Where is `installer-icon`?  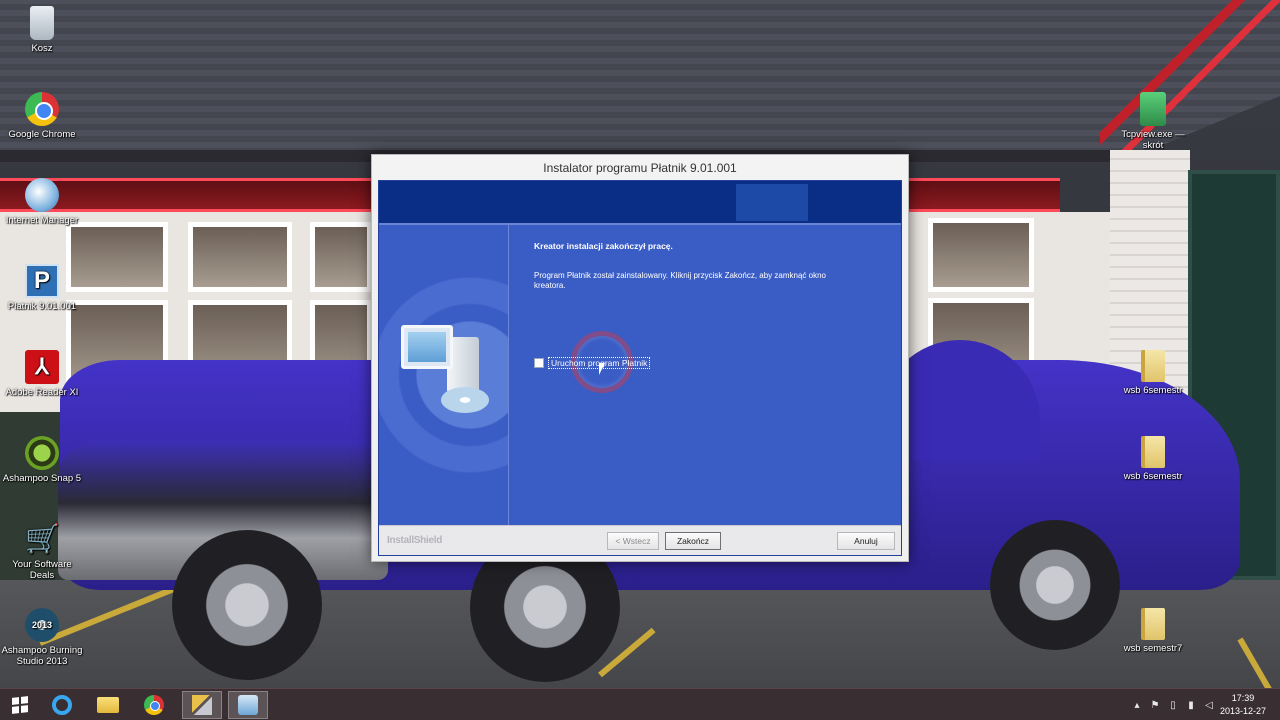
installer-icon is located at coordinates (248, 705).